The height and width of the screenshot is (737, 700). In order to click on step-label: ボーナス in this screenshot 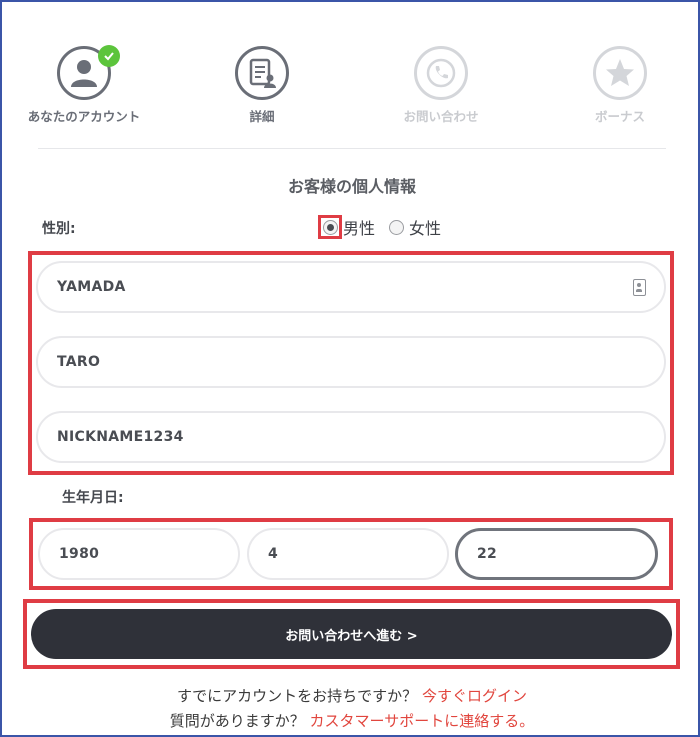, I will do `click(619, 116)`.